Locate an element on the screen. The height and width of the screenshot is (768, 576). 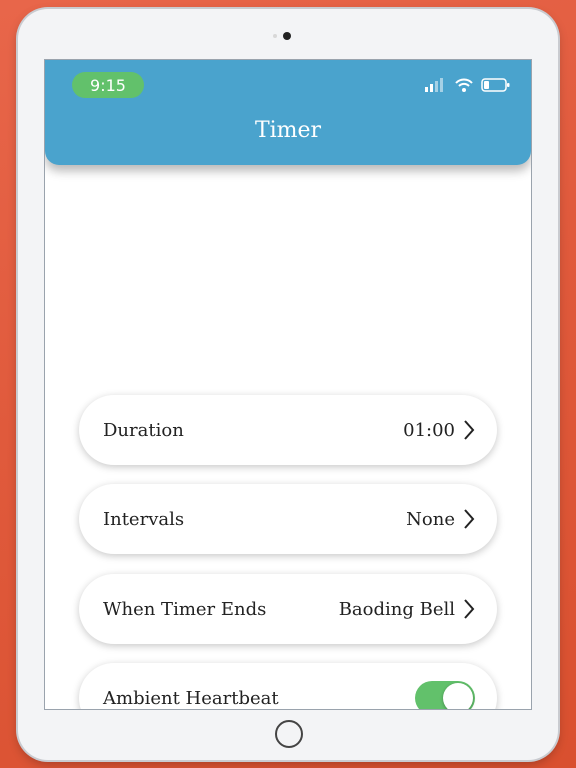
ambient-heartbeat-label: Ambient Heartbeat is located at coordinates (191, 698).